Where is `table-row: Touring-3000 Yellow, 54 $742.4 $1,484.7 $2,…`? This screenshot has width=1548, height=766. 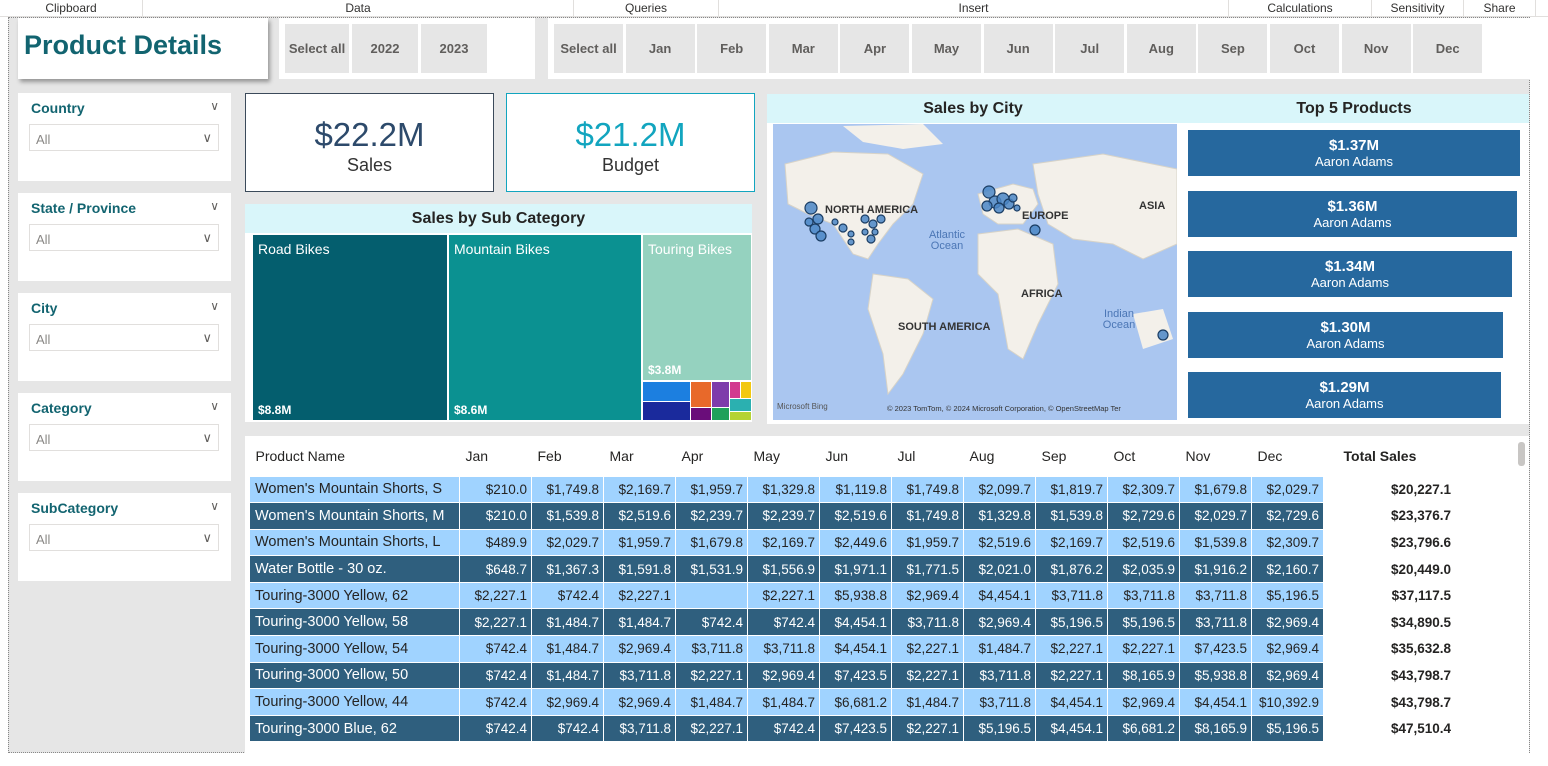
table-row: Touring-3000 Yellow, 54 $742.4 $1,484.7 $2,… is located at coordinates (852, 649).